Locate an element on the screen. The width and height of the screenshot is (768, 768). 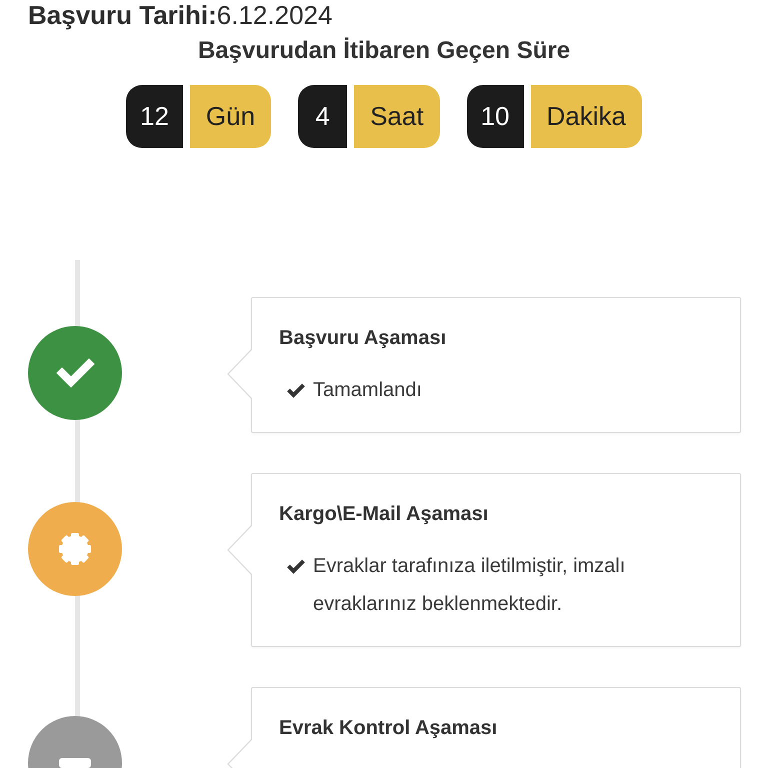
step-note: Evraklar tarafınıza iletilmiştir, imzalı evraklarınız beklenmektedir. is located at coordinates (469, 585).